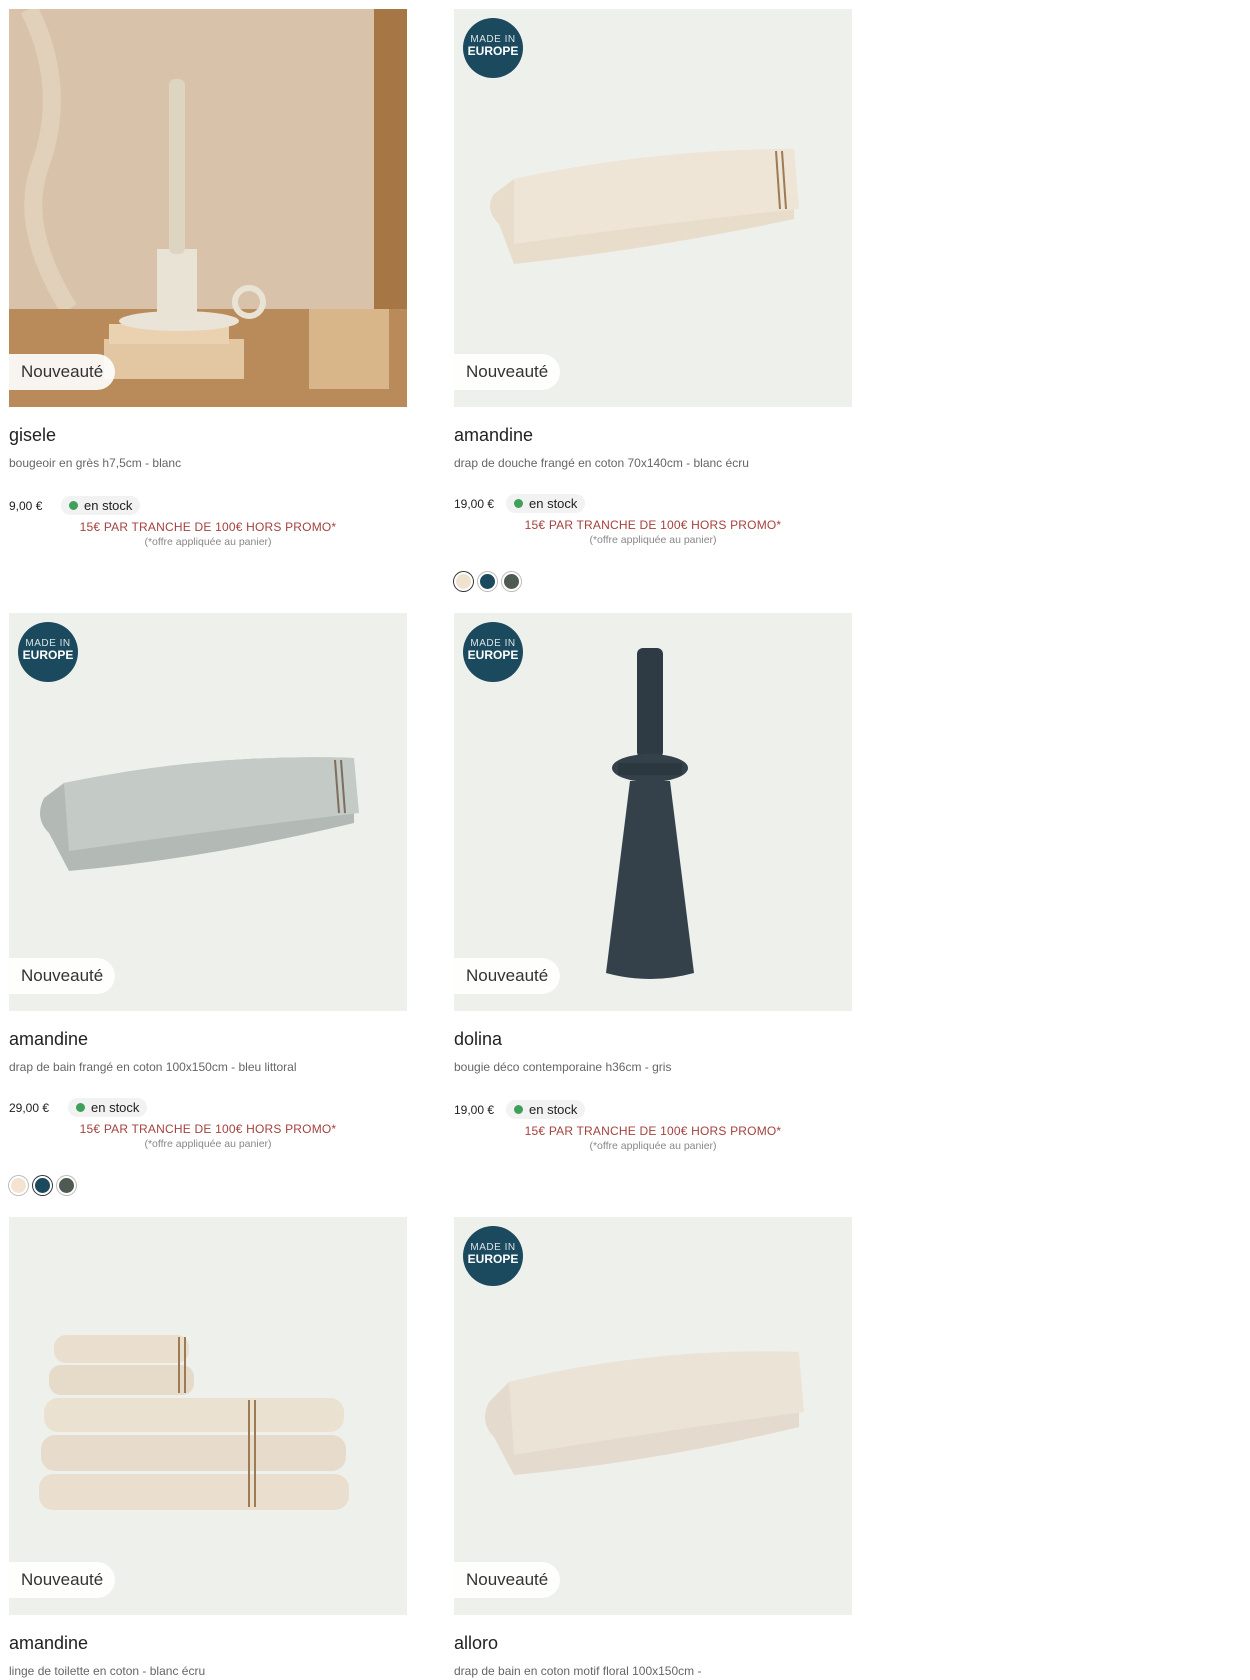 The image size is (1250, 1680). What do you see at coordinates (653, 1040) in the screenshot?
I see `product-name: dolina` at bounding box center [653, 1040].